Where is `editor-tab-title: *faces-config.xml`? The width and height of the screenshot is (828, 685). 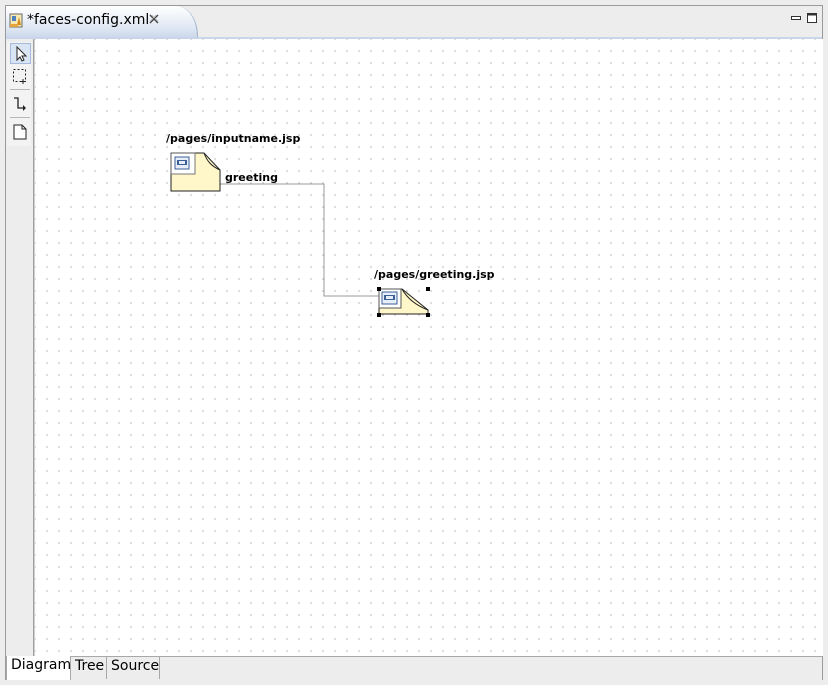
editor-tab-title: *faces-config.xml is located at coordinates (88, 20).